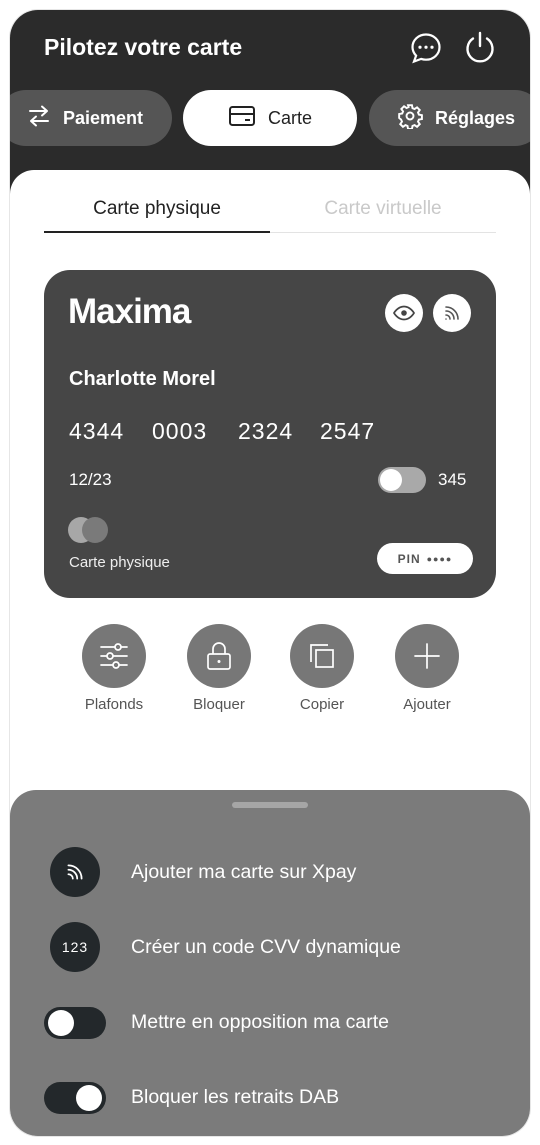  I want to click on sheet-item-label: Ajouter ma carte sur Xpay, so click(244, 871).